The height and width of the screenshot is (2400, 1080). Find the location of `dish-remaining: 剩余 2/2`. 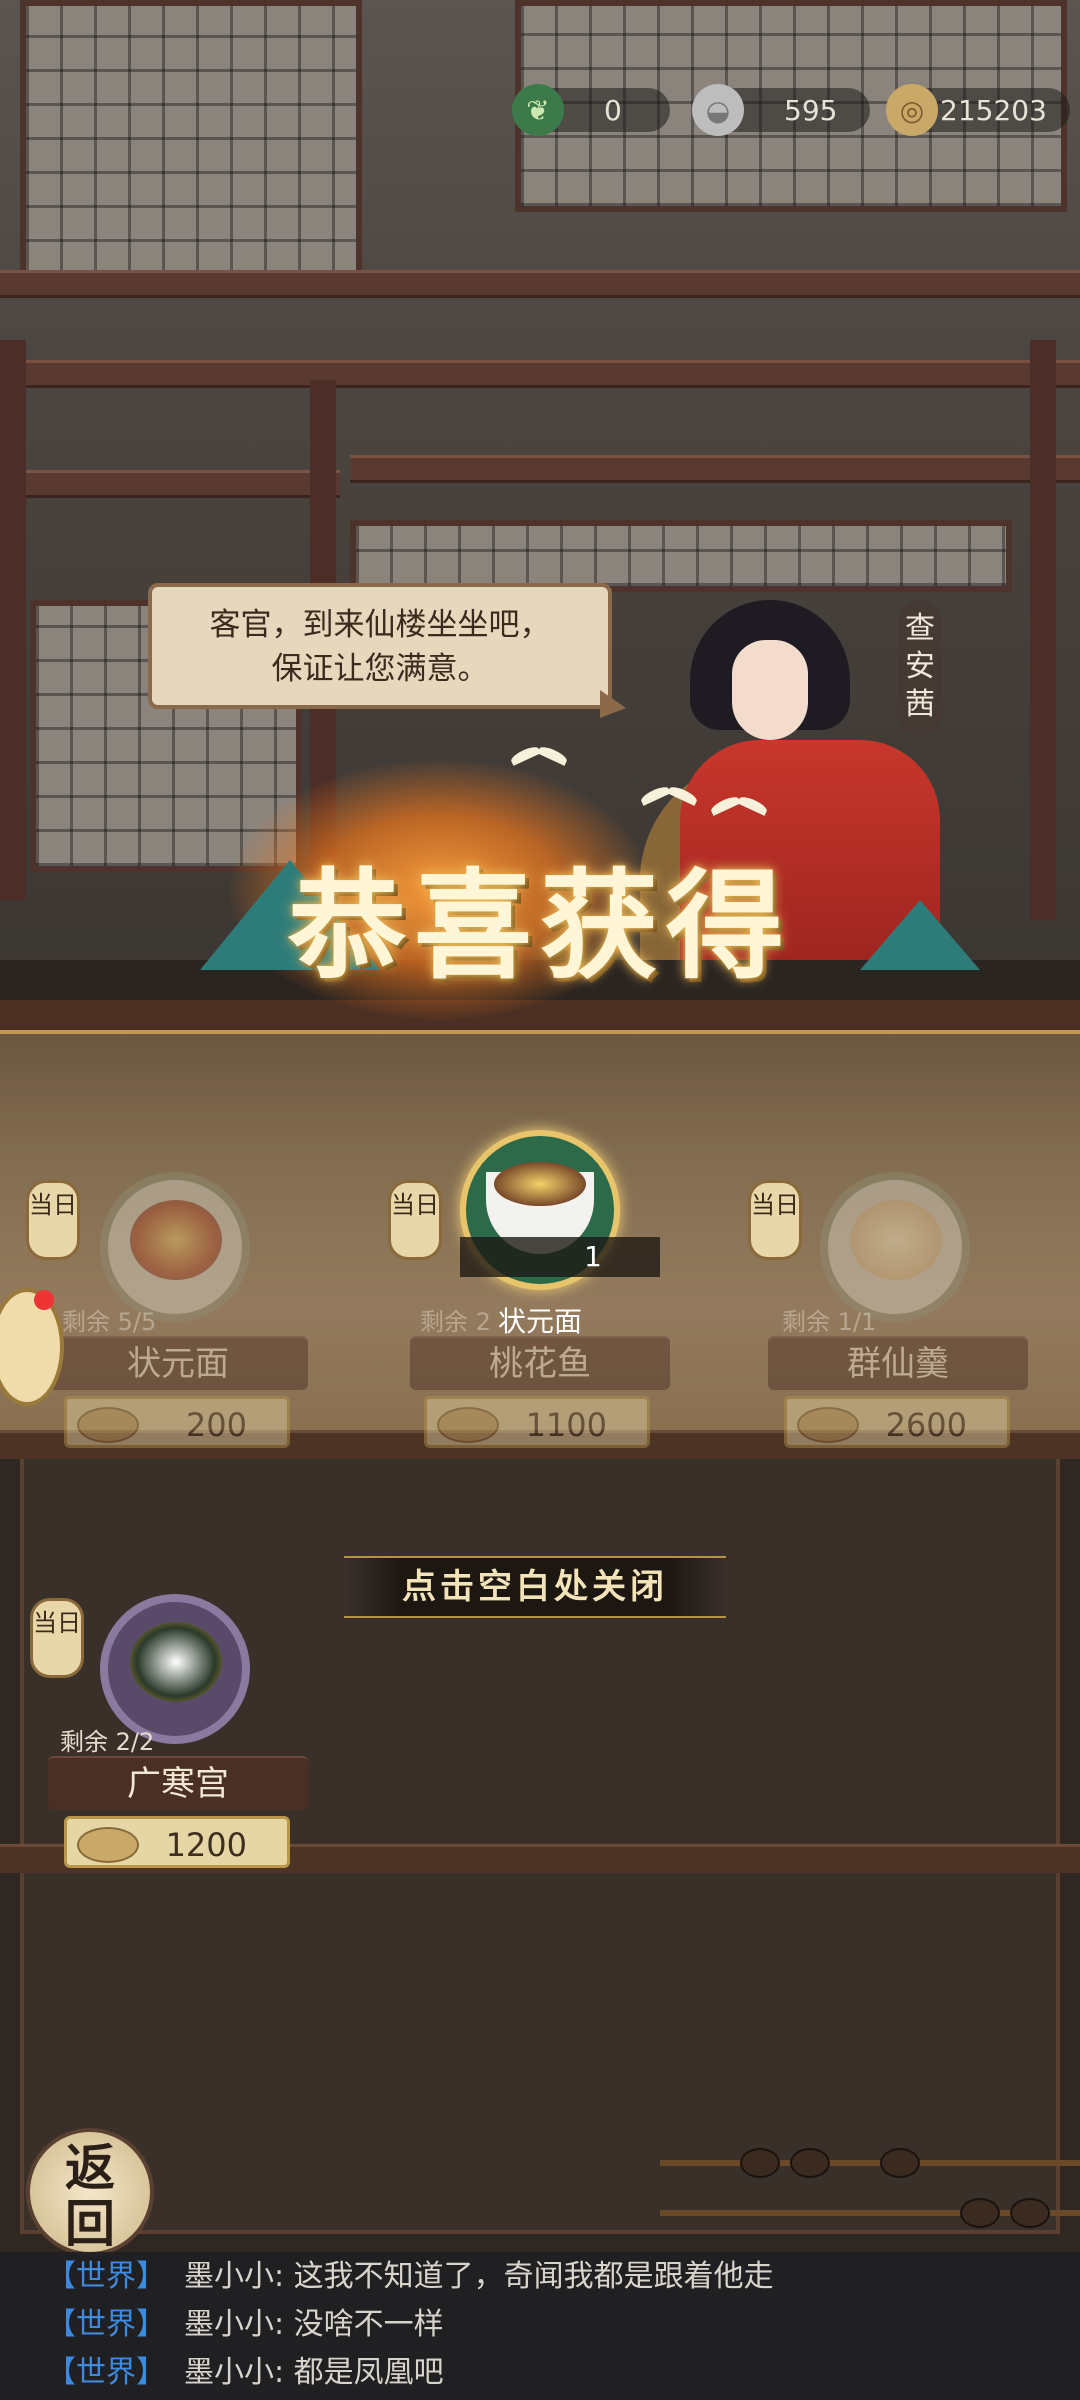

dish-remaining: 剩余 2/2 is located at coordinates (107, 1742).